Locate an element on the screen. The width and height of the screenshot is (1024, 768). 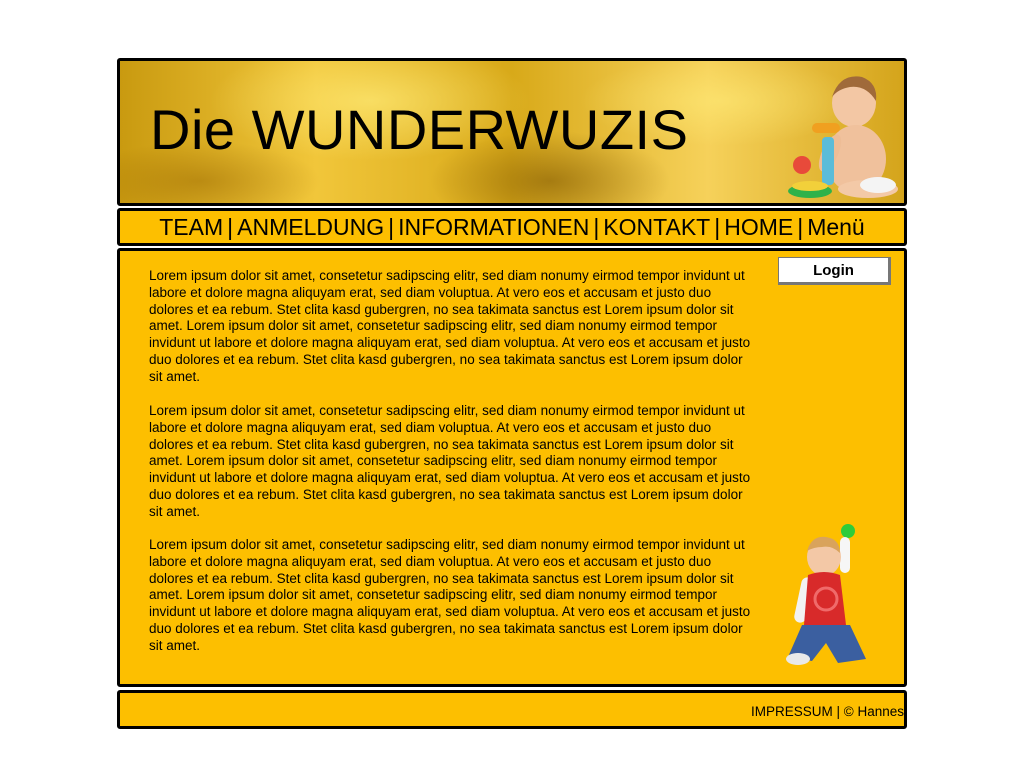
nav-team-link: TEAM is located at coordinates (191, 227).